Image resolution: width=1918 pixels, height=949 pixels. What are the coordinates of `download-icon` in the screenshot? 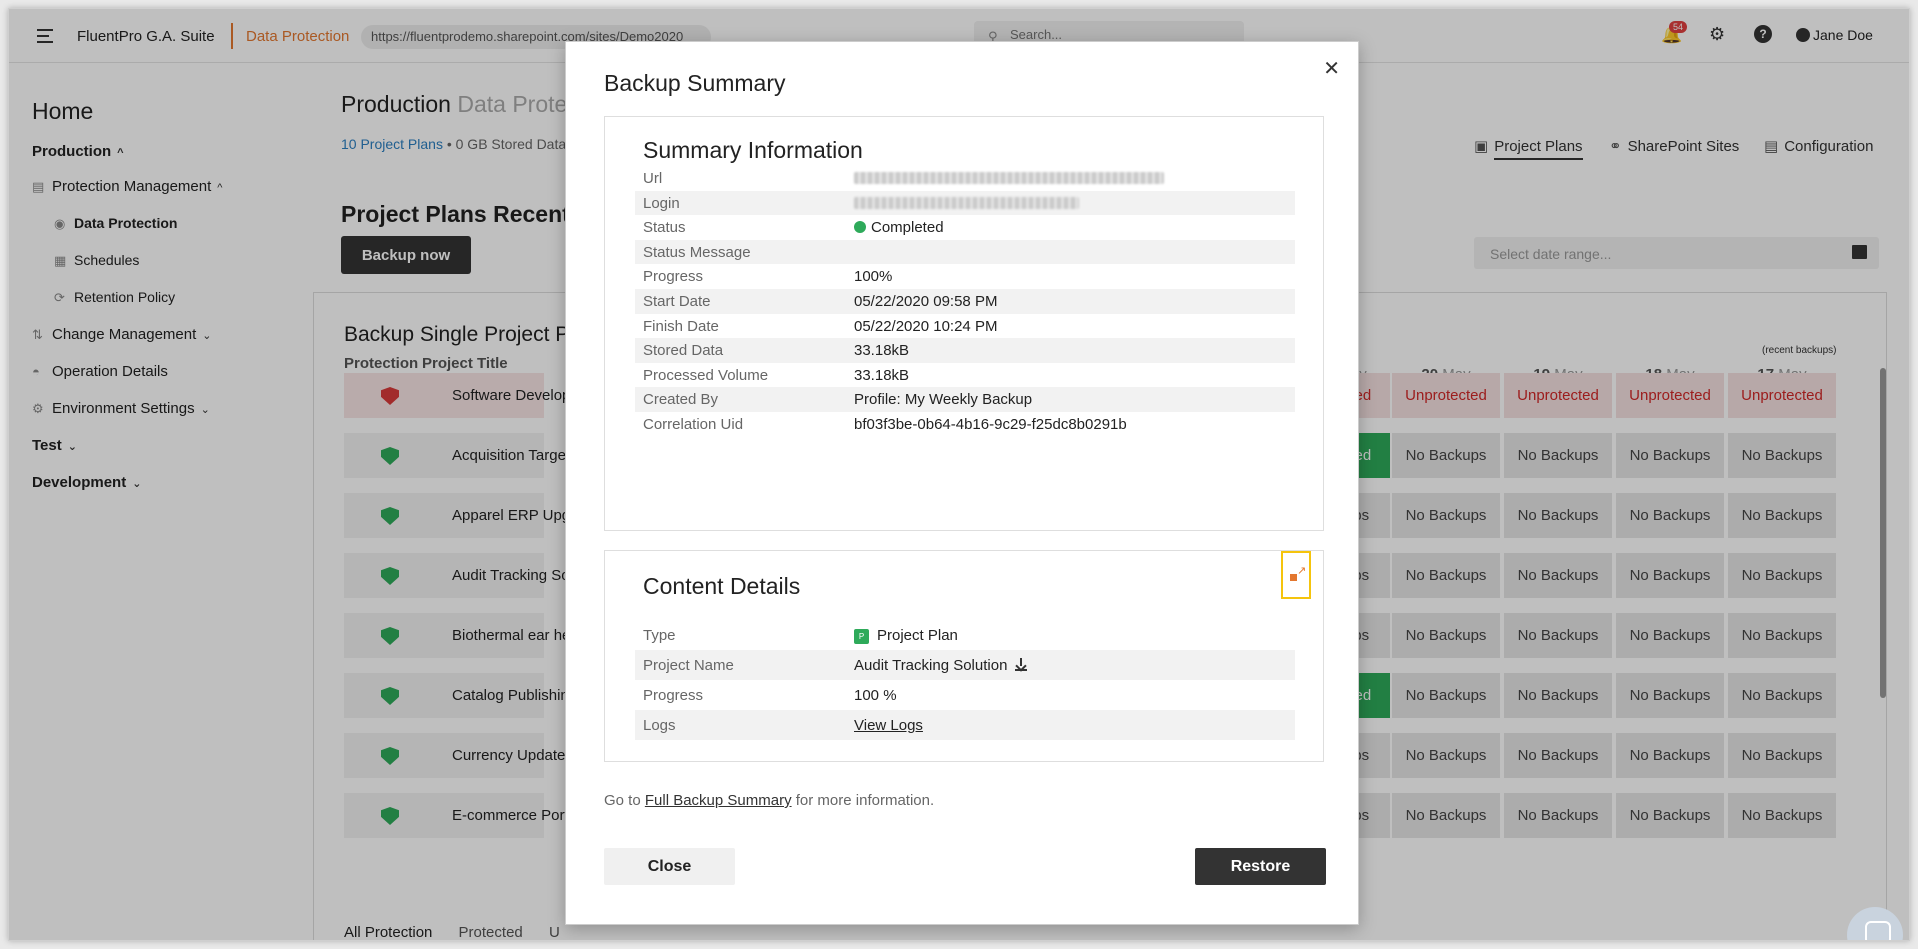 It's located at (1021, 664).